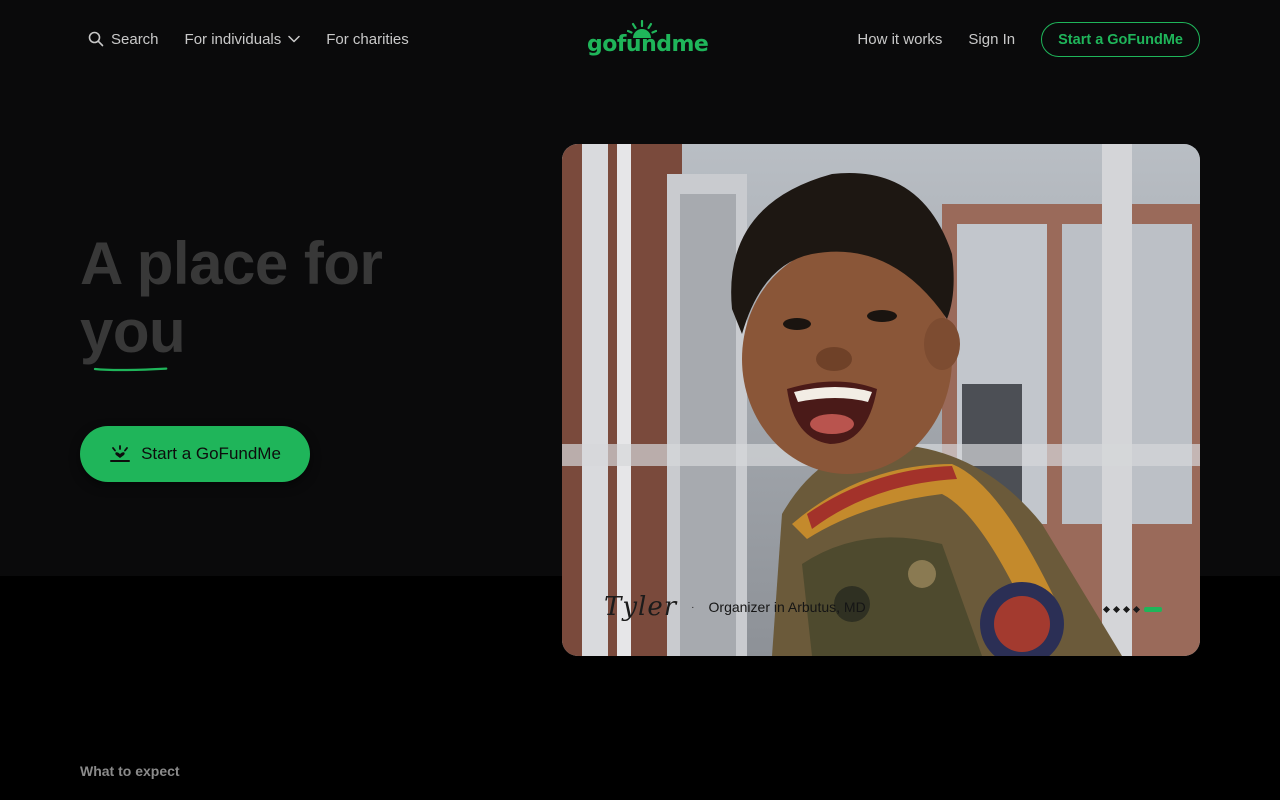 Image resolution: width=1280 pixels, height=800 pixels. I want to click on search-icon, so click(96, 39).